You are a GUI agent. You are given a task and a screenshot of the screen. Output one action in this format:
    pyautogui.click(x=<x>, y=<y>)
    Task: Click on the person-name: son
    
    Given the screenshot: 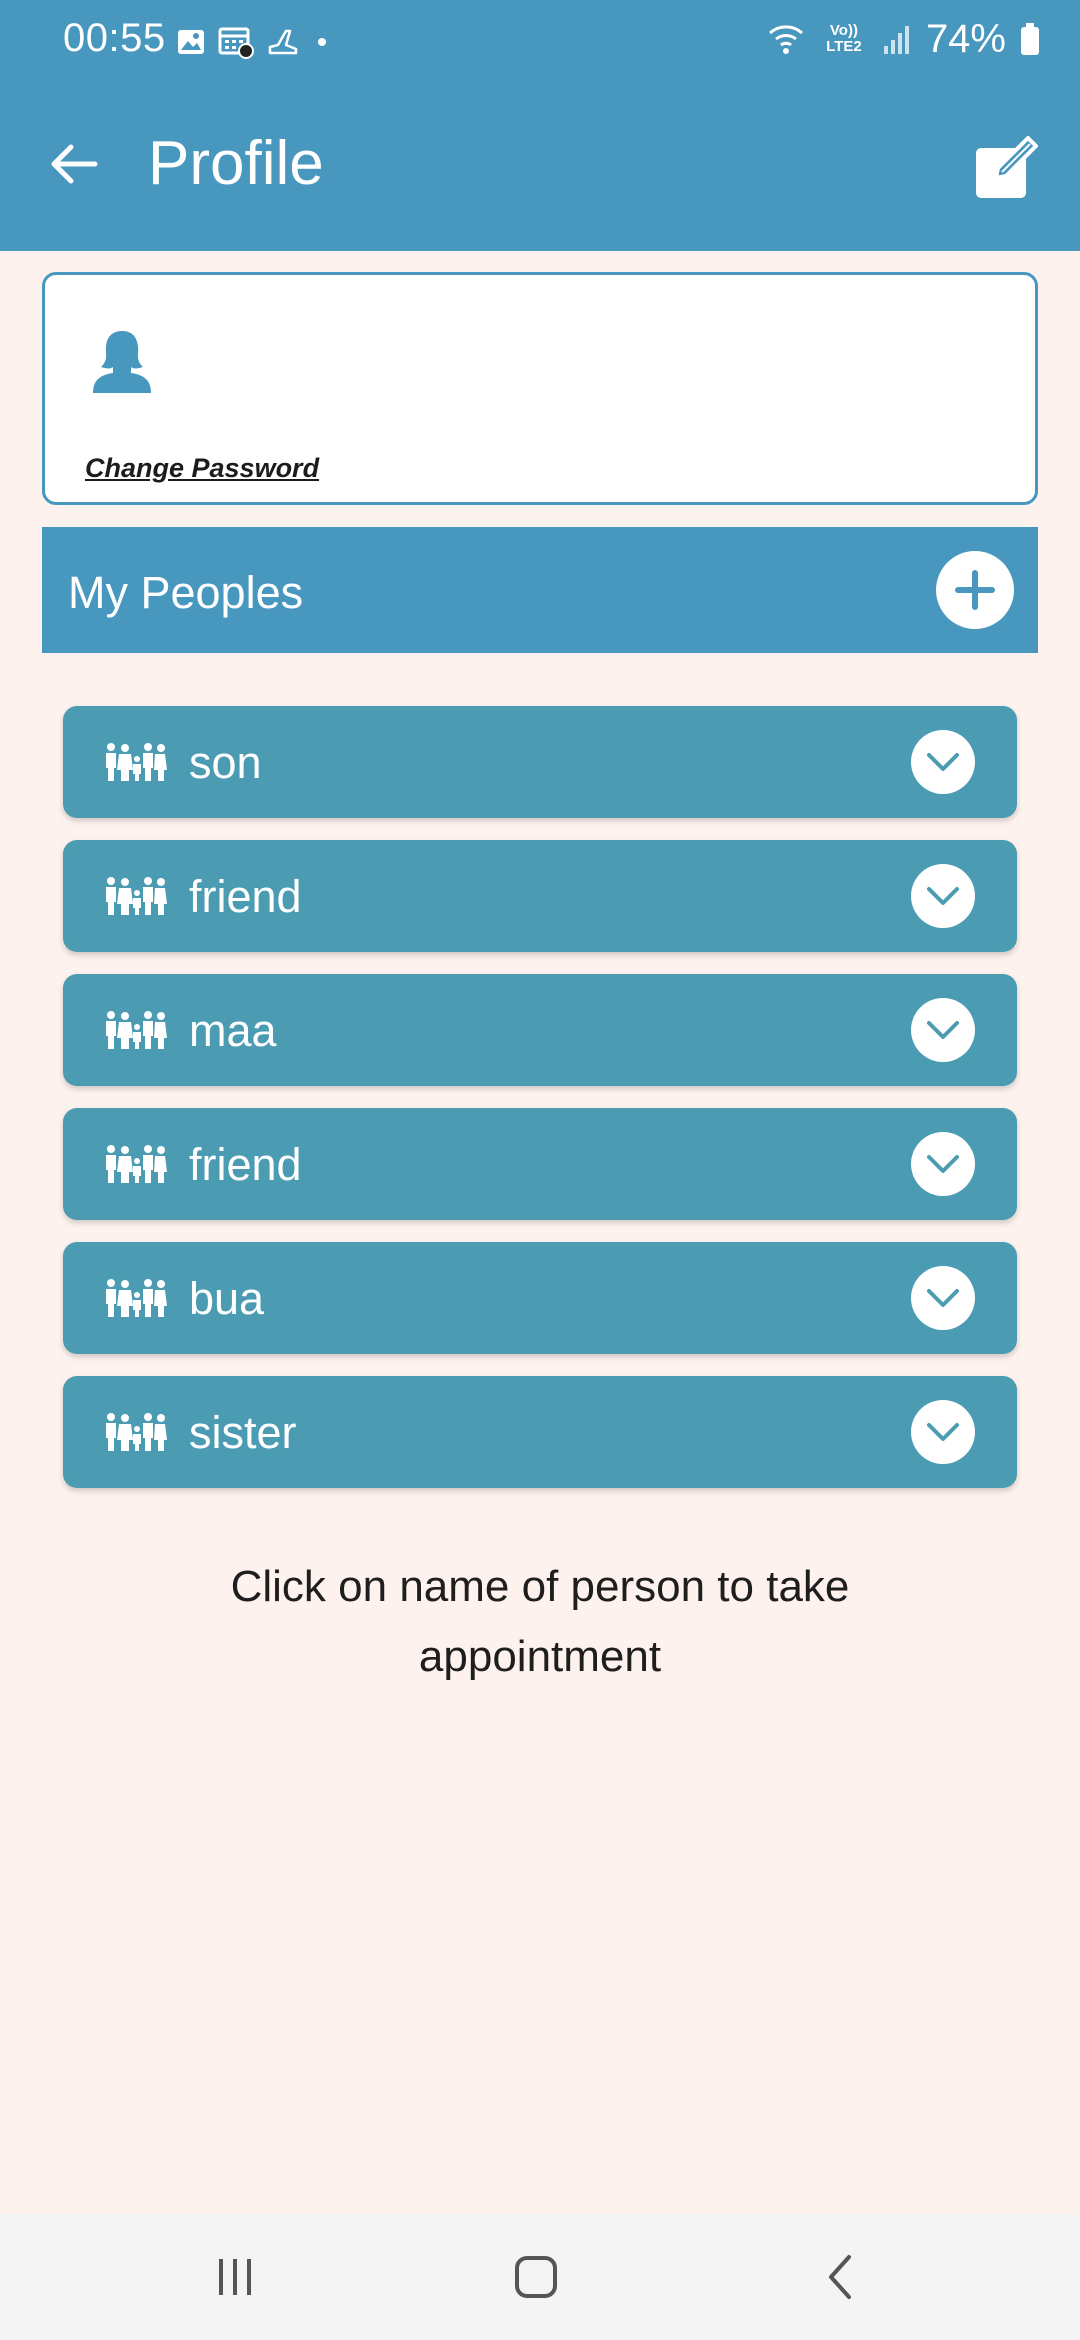 What is the action you would take?
    pyautogui.click(x=225, y=762)
    